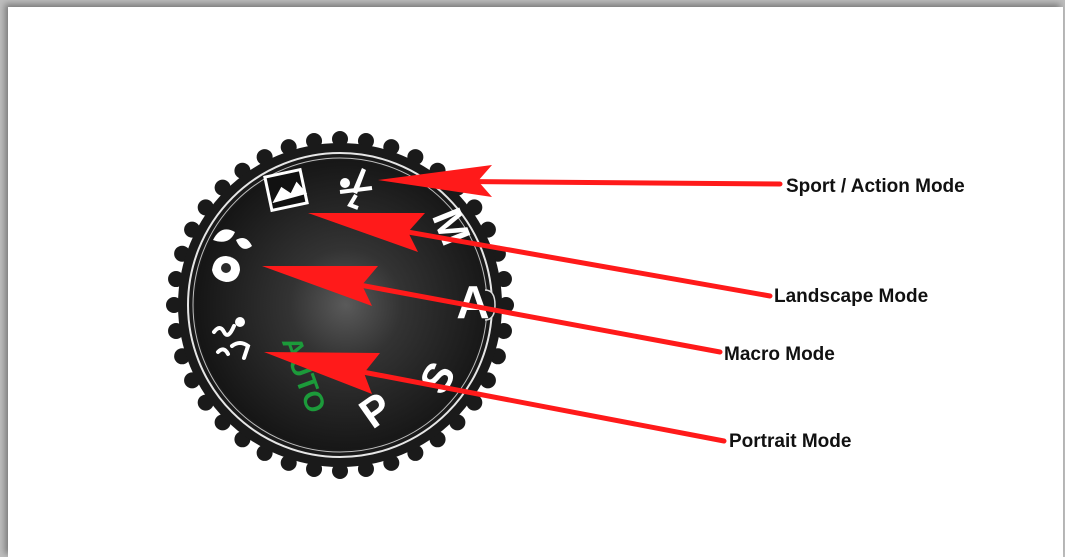 The image size is (1065, 557). What do you see at coordinates (851, 296) in the screenshot?
I see `landscape-mode-label: Landscape Mode` at bounding box center [851, 296].